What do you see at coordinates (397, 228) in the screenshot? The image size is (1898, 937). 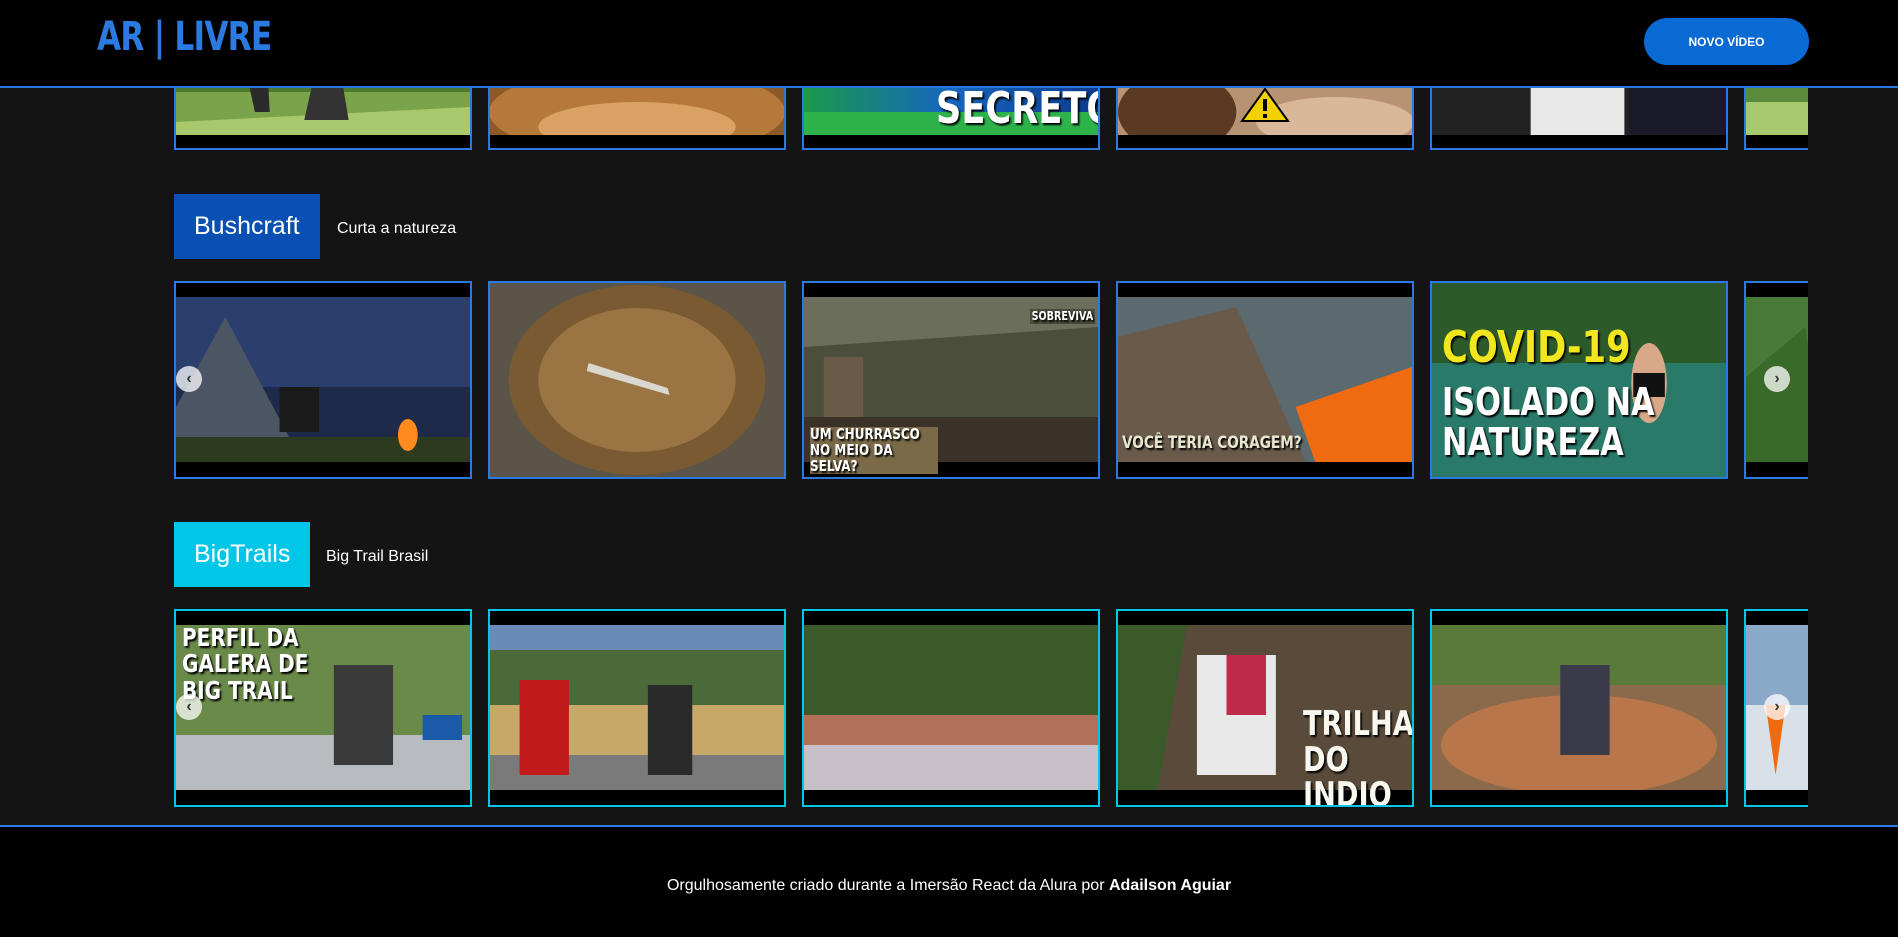 I see `category-description: Curta a natureza` at bounding box center [397, 228].